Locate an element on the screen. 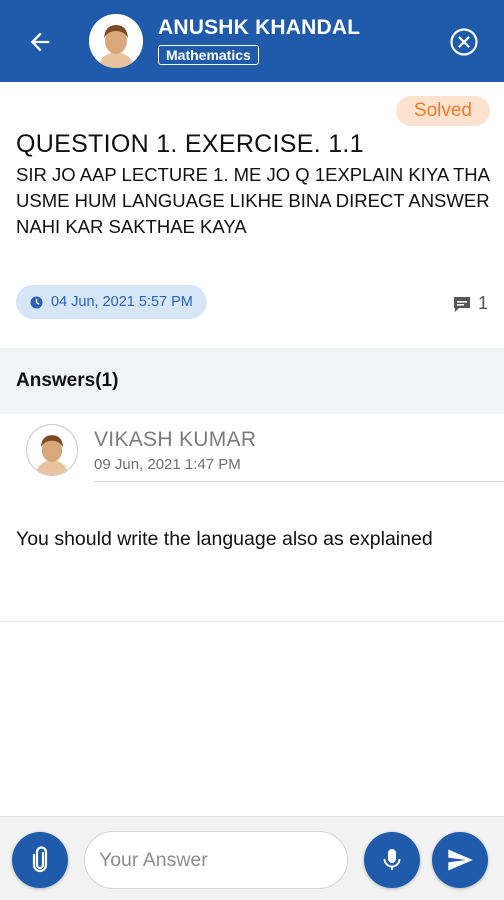 The width and height of the screenshot is (504, 900). comment-icon is located at coordinates (461, 304).